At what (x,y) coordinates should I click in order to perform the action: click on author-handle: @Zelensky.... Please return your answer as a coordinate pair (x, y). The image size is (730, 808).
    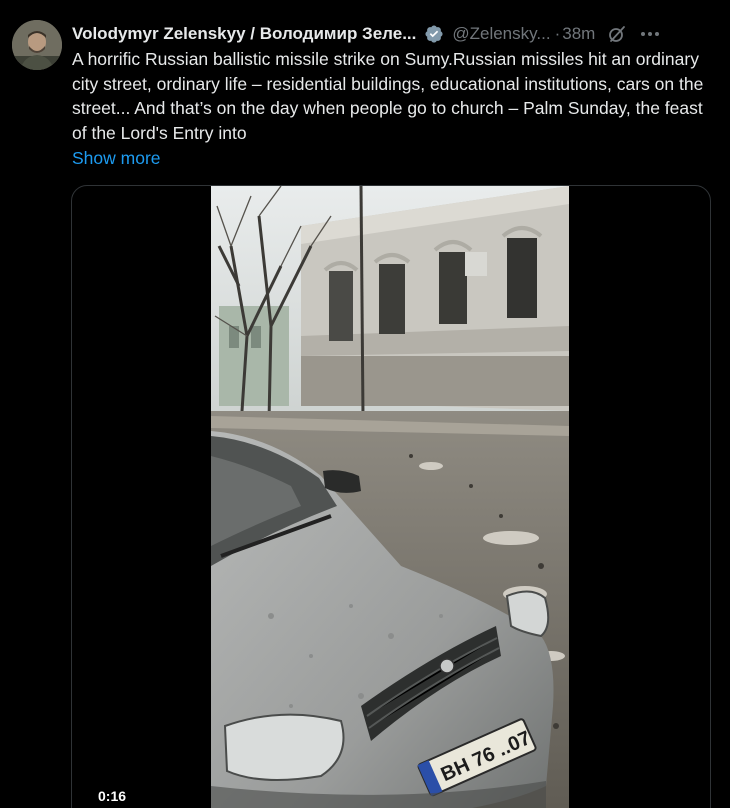
    Looking at the image, I should click on (501, 34).